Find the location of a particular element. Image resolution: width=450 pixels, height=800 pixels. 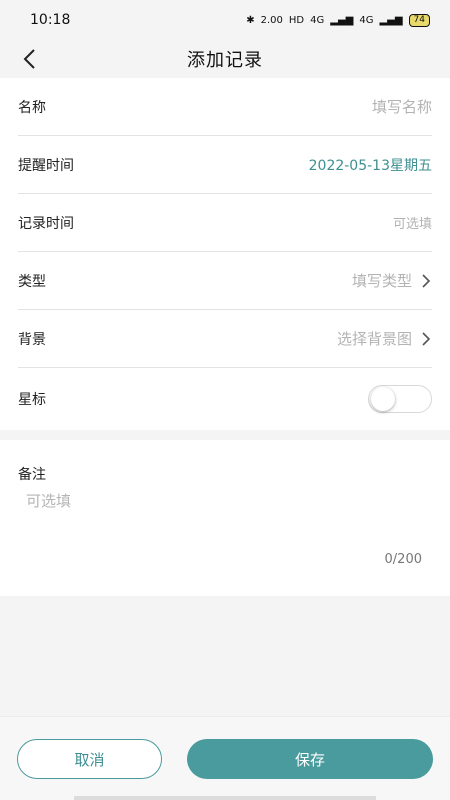

save-button: 保存 is located at coordinates (310, 759).